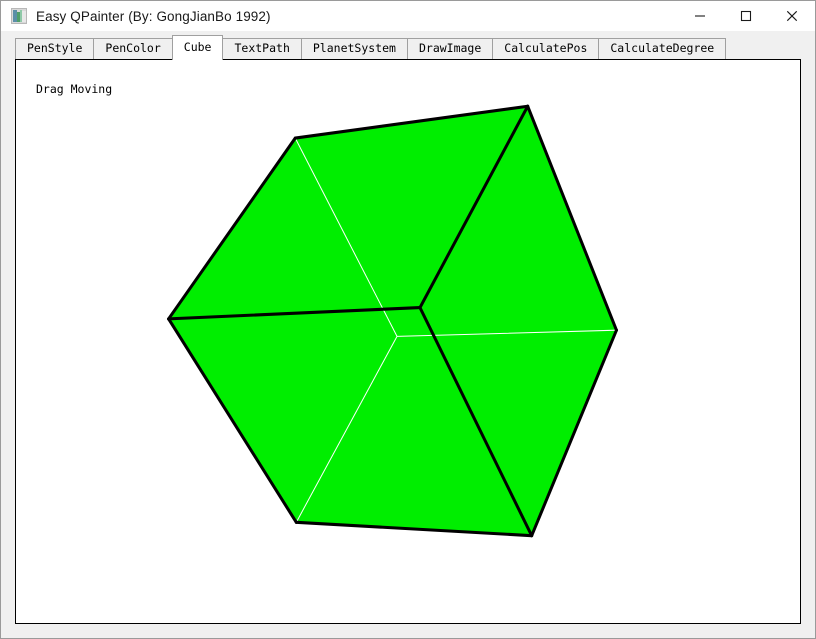  Describe the element at coordinates (408, 16) in the screenshot. I see `title-bar: Easy QPainter (By: GongJianBo 1992)` at that location.